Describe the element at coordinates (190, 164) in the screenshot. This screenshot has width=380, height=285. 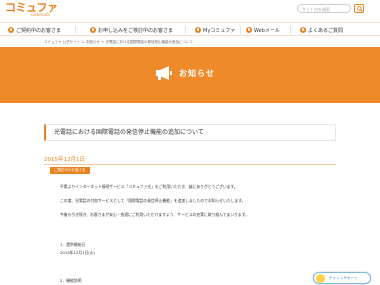
I see `date-divider` at that location.